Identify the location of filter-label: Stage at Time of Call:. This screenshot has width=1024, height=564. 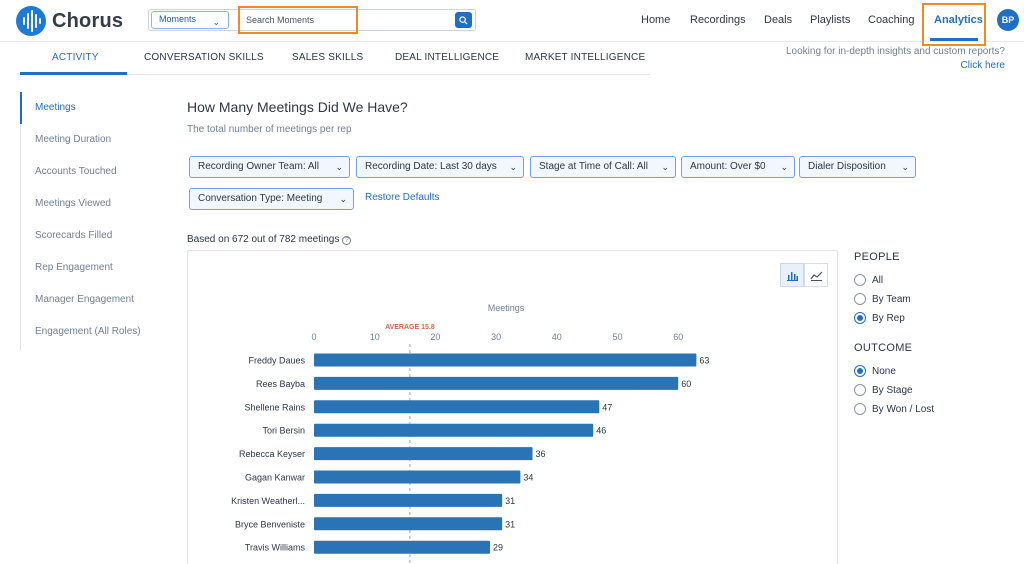
(587, 166).